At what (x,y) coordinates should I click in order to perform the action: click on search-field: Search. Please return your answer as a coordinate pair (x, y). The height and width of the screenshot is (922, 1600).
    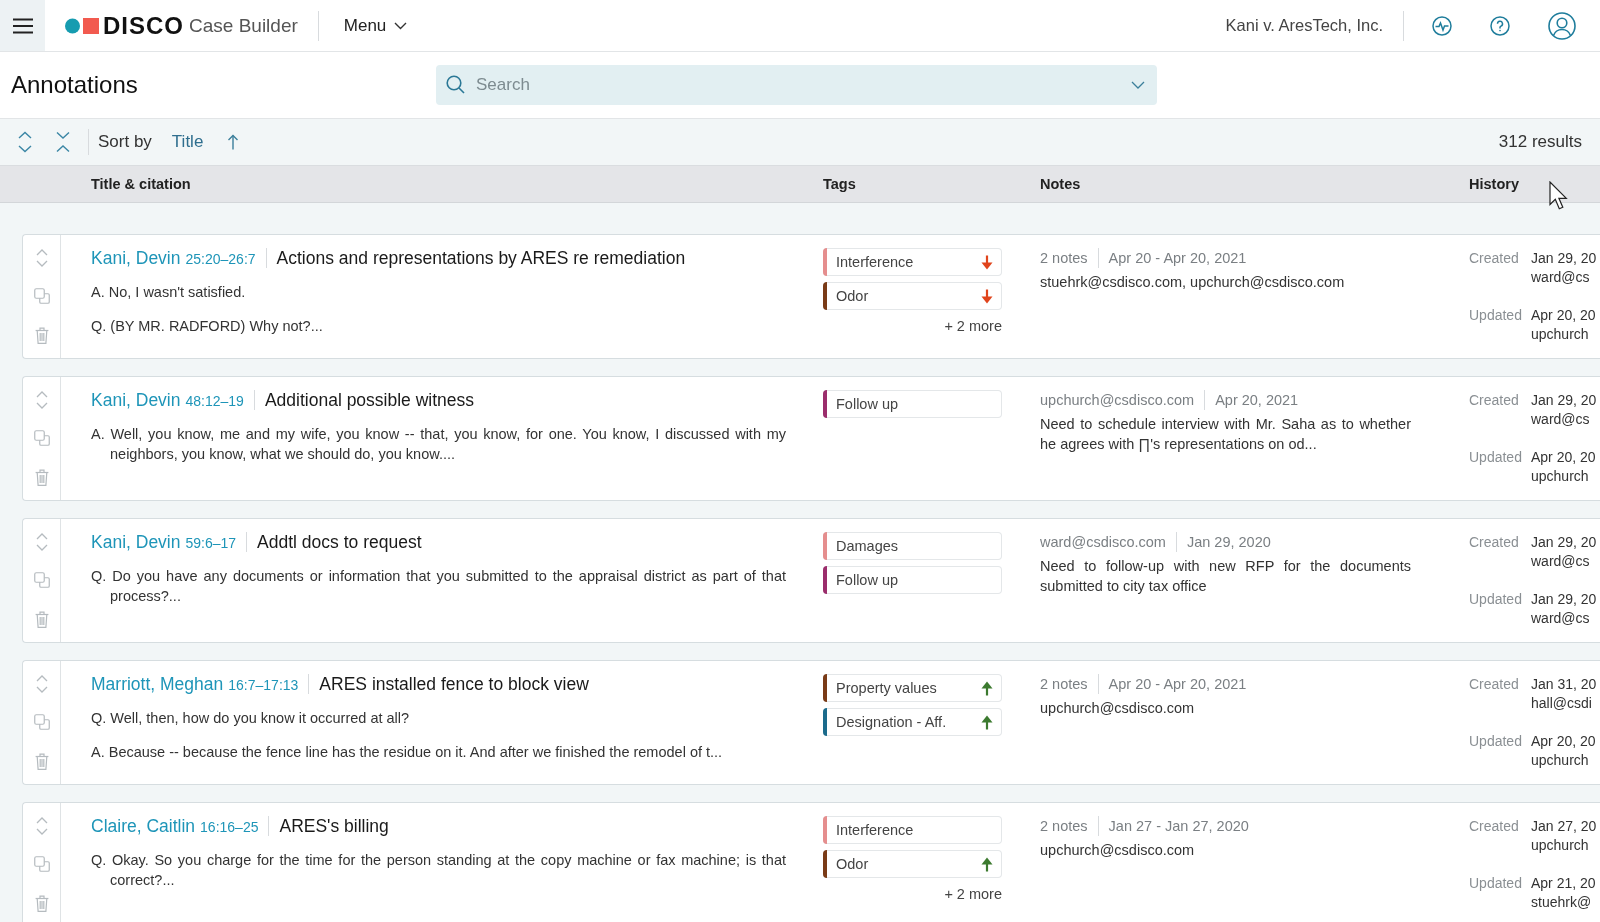
    Looking at the image, I should click on (796, 85).